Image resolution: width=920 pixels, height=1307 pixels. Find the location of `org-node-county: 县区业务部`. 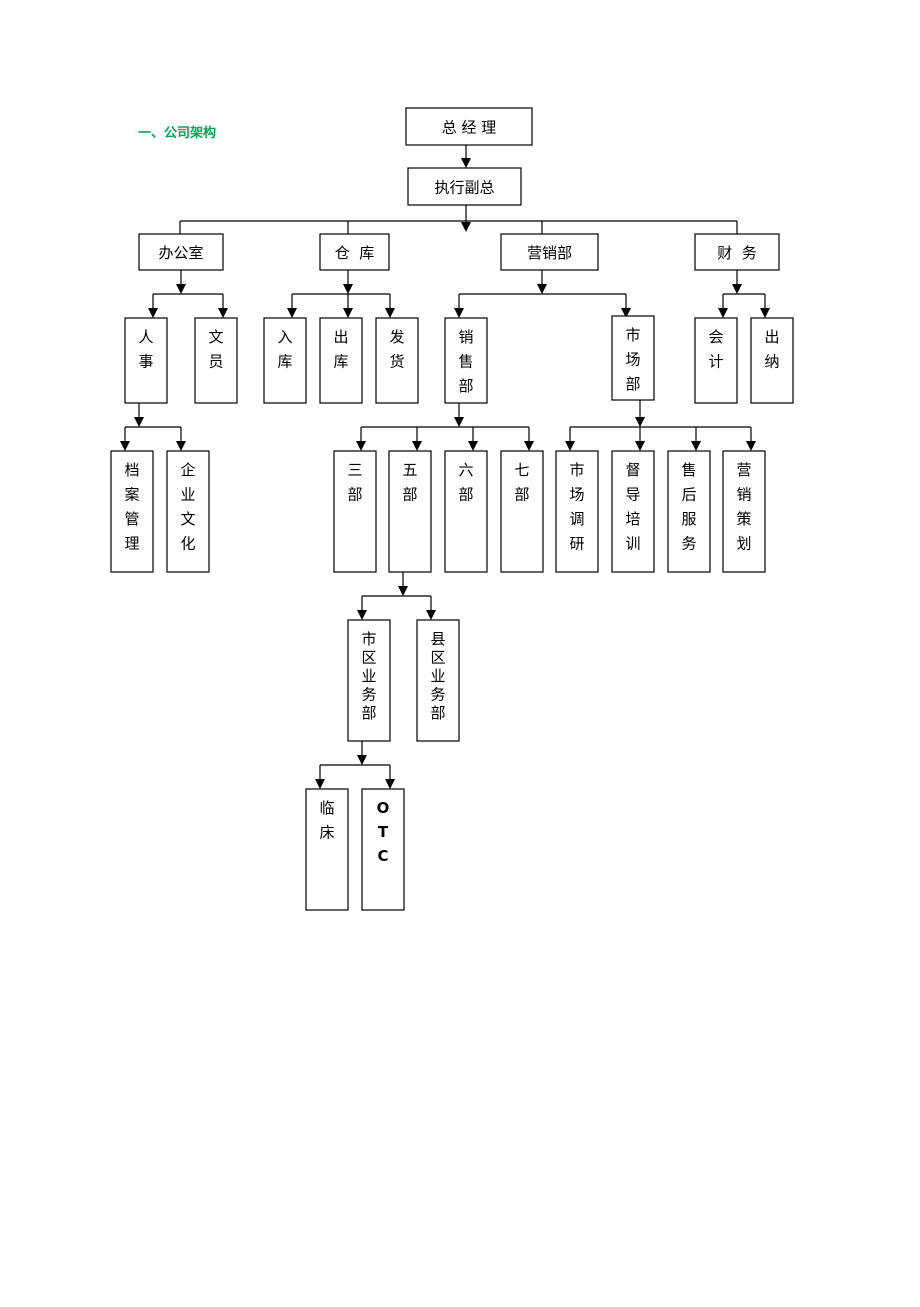

org-node-county: 县区业务部 is located at coordinates (438, 680).